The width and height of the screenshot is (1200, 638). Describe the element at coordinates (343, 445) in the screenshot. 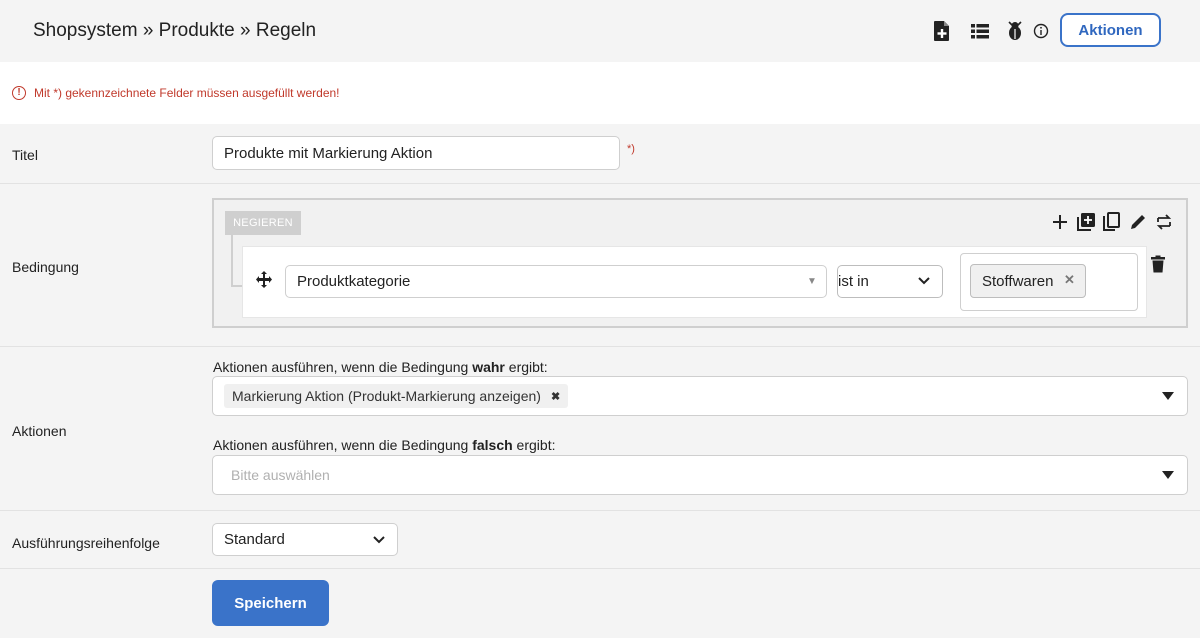

I see `actions-false-label-prefix: Aktionen ausführen, wenn die Bedingung` at that location.